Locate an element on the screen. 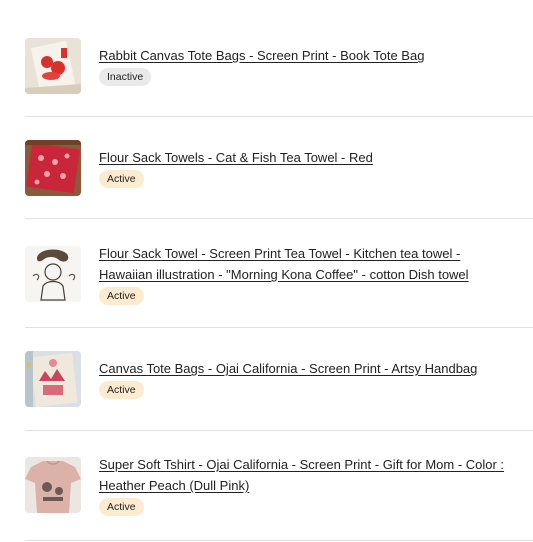  peach-tshirt-thumbnail is located at coordinates (53, 485).